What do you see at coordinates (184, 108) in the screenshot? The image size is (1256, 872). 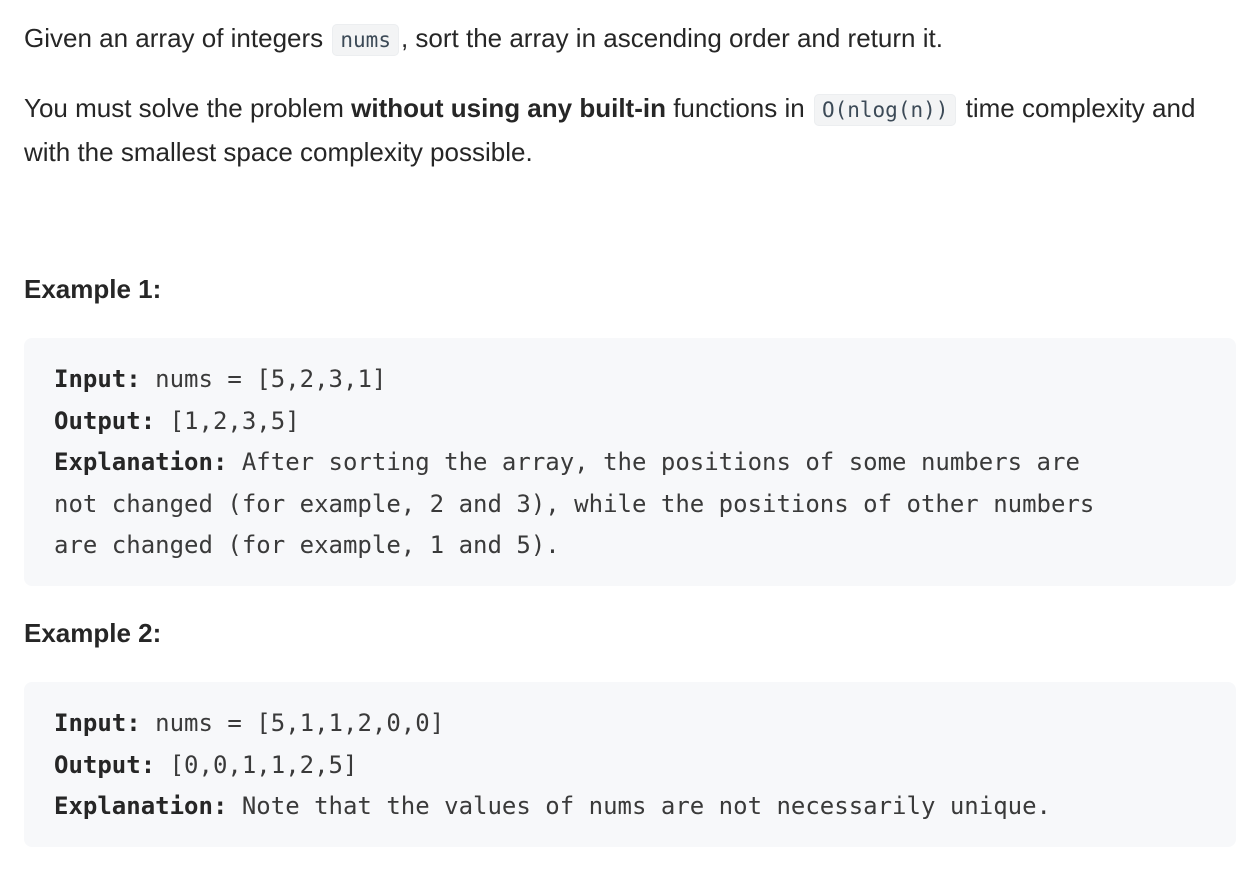 I see `description-text: You must solve the problem` at bounding box center [184, 108].